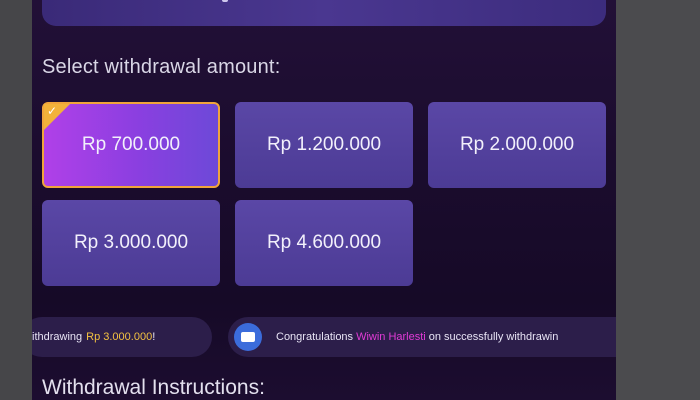  I want to click on amount-label: Rp 2.000.000, so click(517, 144).